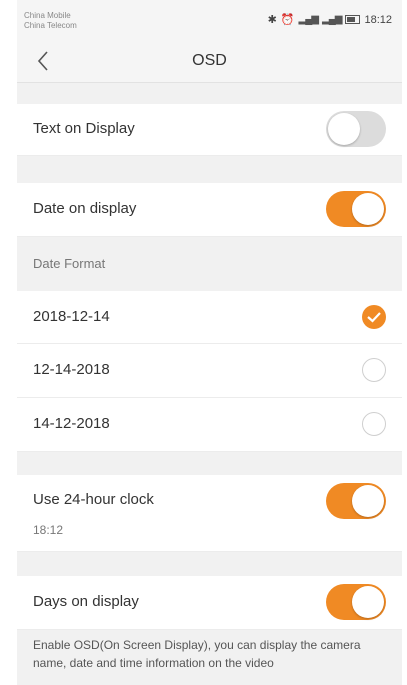 This screenshot has width=407, height=685. Describe the element at coordinates (209, 130) in the screenshot. I see `text-on-display-row: Text on Display` at that location.